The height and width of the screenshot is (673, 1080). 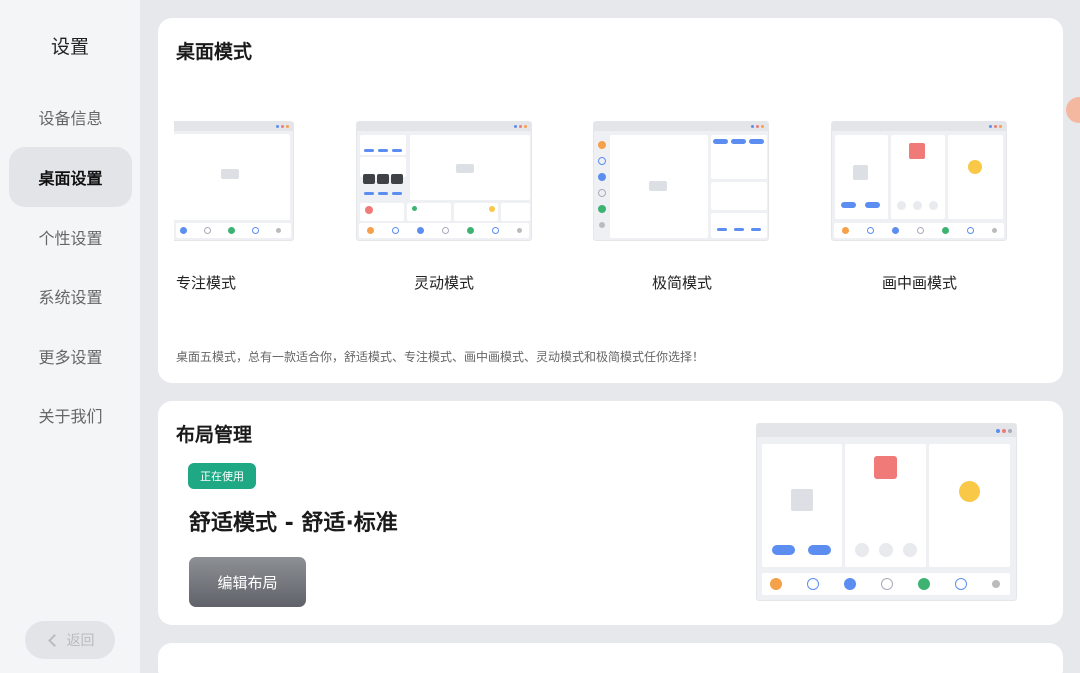 What do you see at coordinates (70, 415) in the screenshot?
I see `sidebar-item-about-us: 关于我们` at bounding box center [70, 415].